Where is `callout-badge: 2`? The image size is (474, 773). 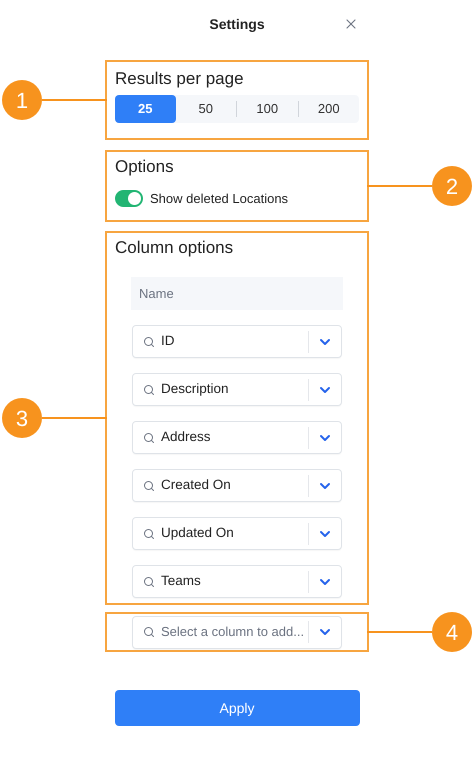
callout-badge: 2 is located at coordinates (452, 186).